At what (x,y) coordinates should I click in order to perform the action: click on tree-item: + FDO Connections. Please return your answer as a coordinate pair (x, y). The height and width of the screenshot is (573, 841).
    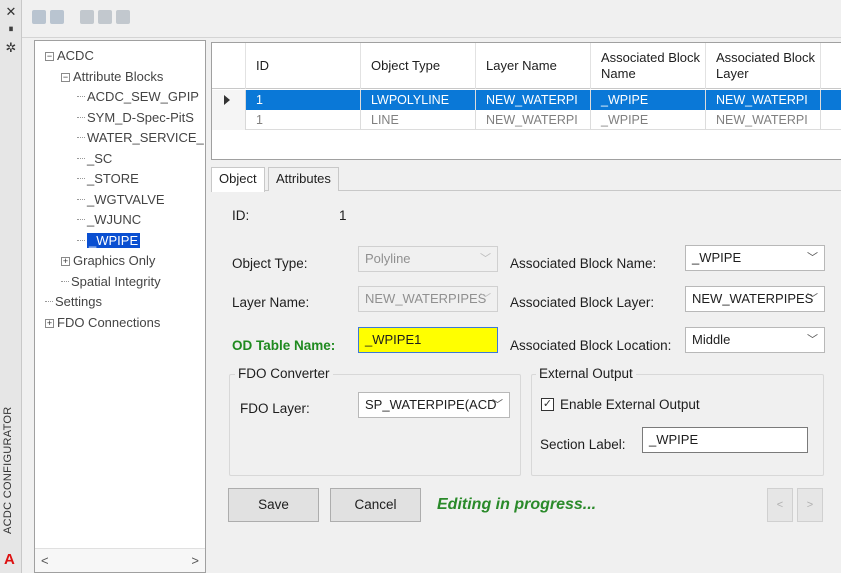
    Looking at the image, I should click on (102, 323).